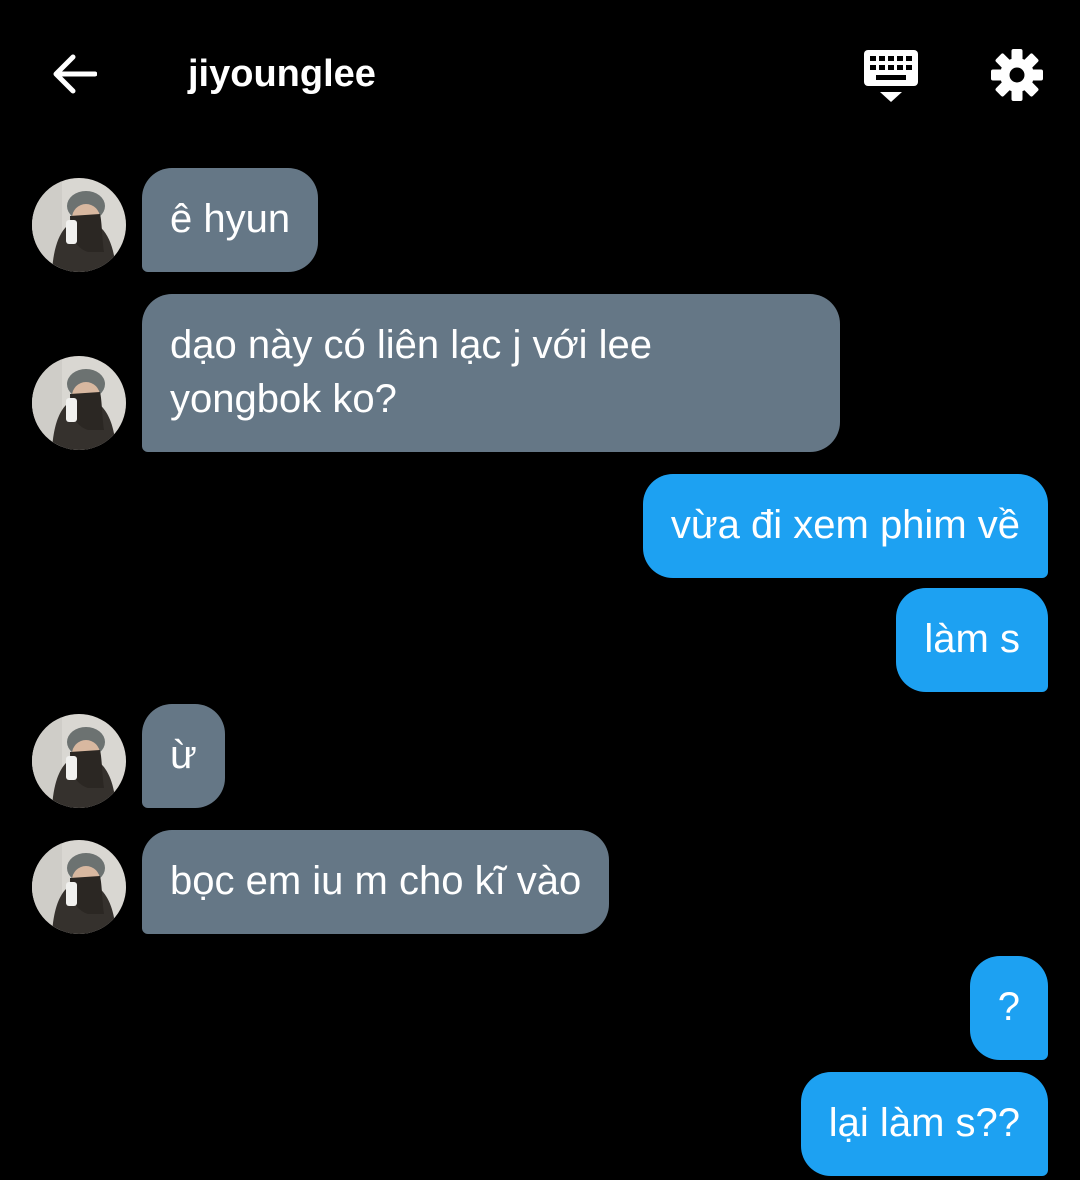 The width and height of the screenshot is (1080, 1180). I want to click on back-button, so click(74, 74).